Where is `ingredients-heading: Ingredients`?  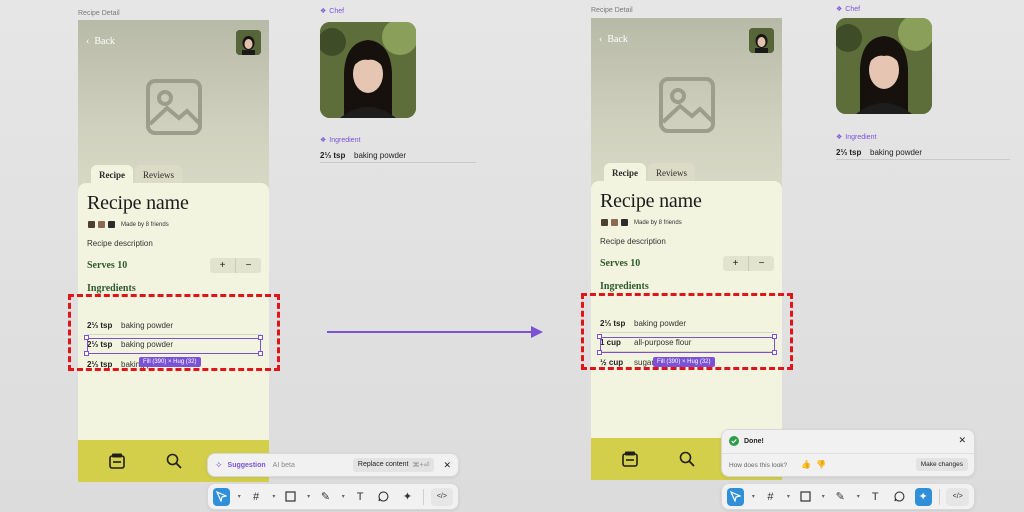 ingredients-heading: Ingredients is located at coordinates (624, 286).